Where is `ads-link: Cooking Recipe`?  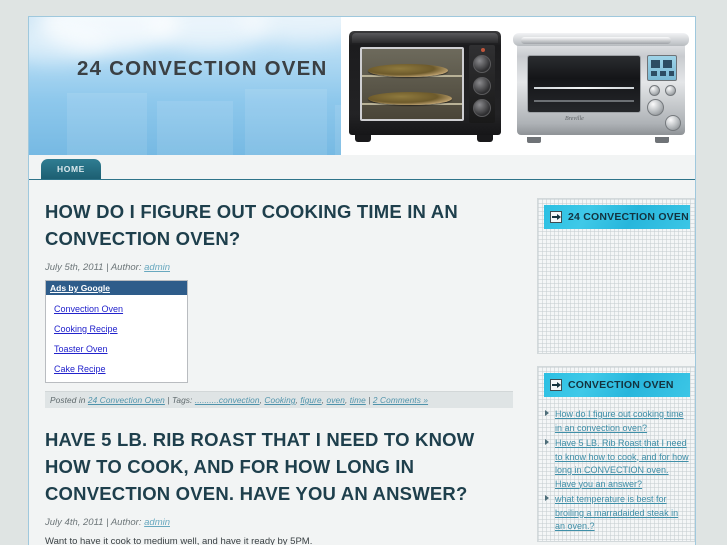
ads-link: Cooking Recipe is located at coordinates (86, 329).